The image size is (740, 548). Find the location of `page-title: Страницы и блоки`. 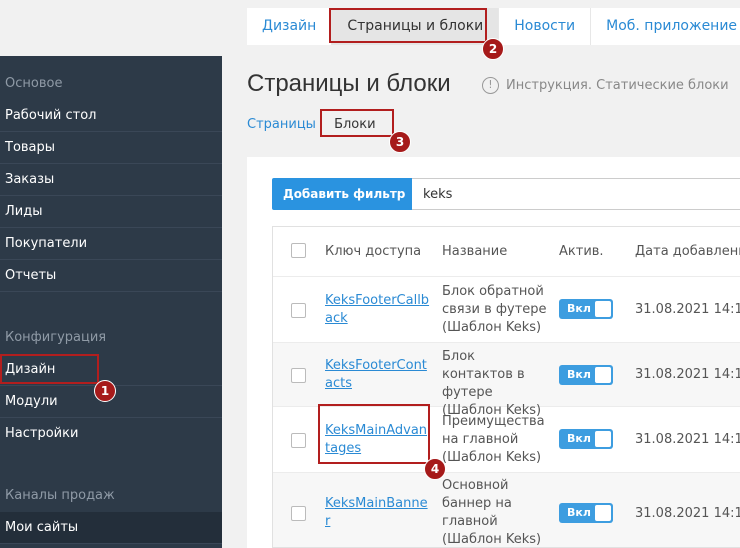

page-title: Страницы и блоки is located at coordinates (349, 83).